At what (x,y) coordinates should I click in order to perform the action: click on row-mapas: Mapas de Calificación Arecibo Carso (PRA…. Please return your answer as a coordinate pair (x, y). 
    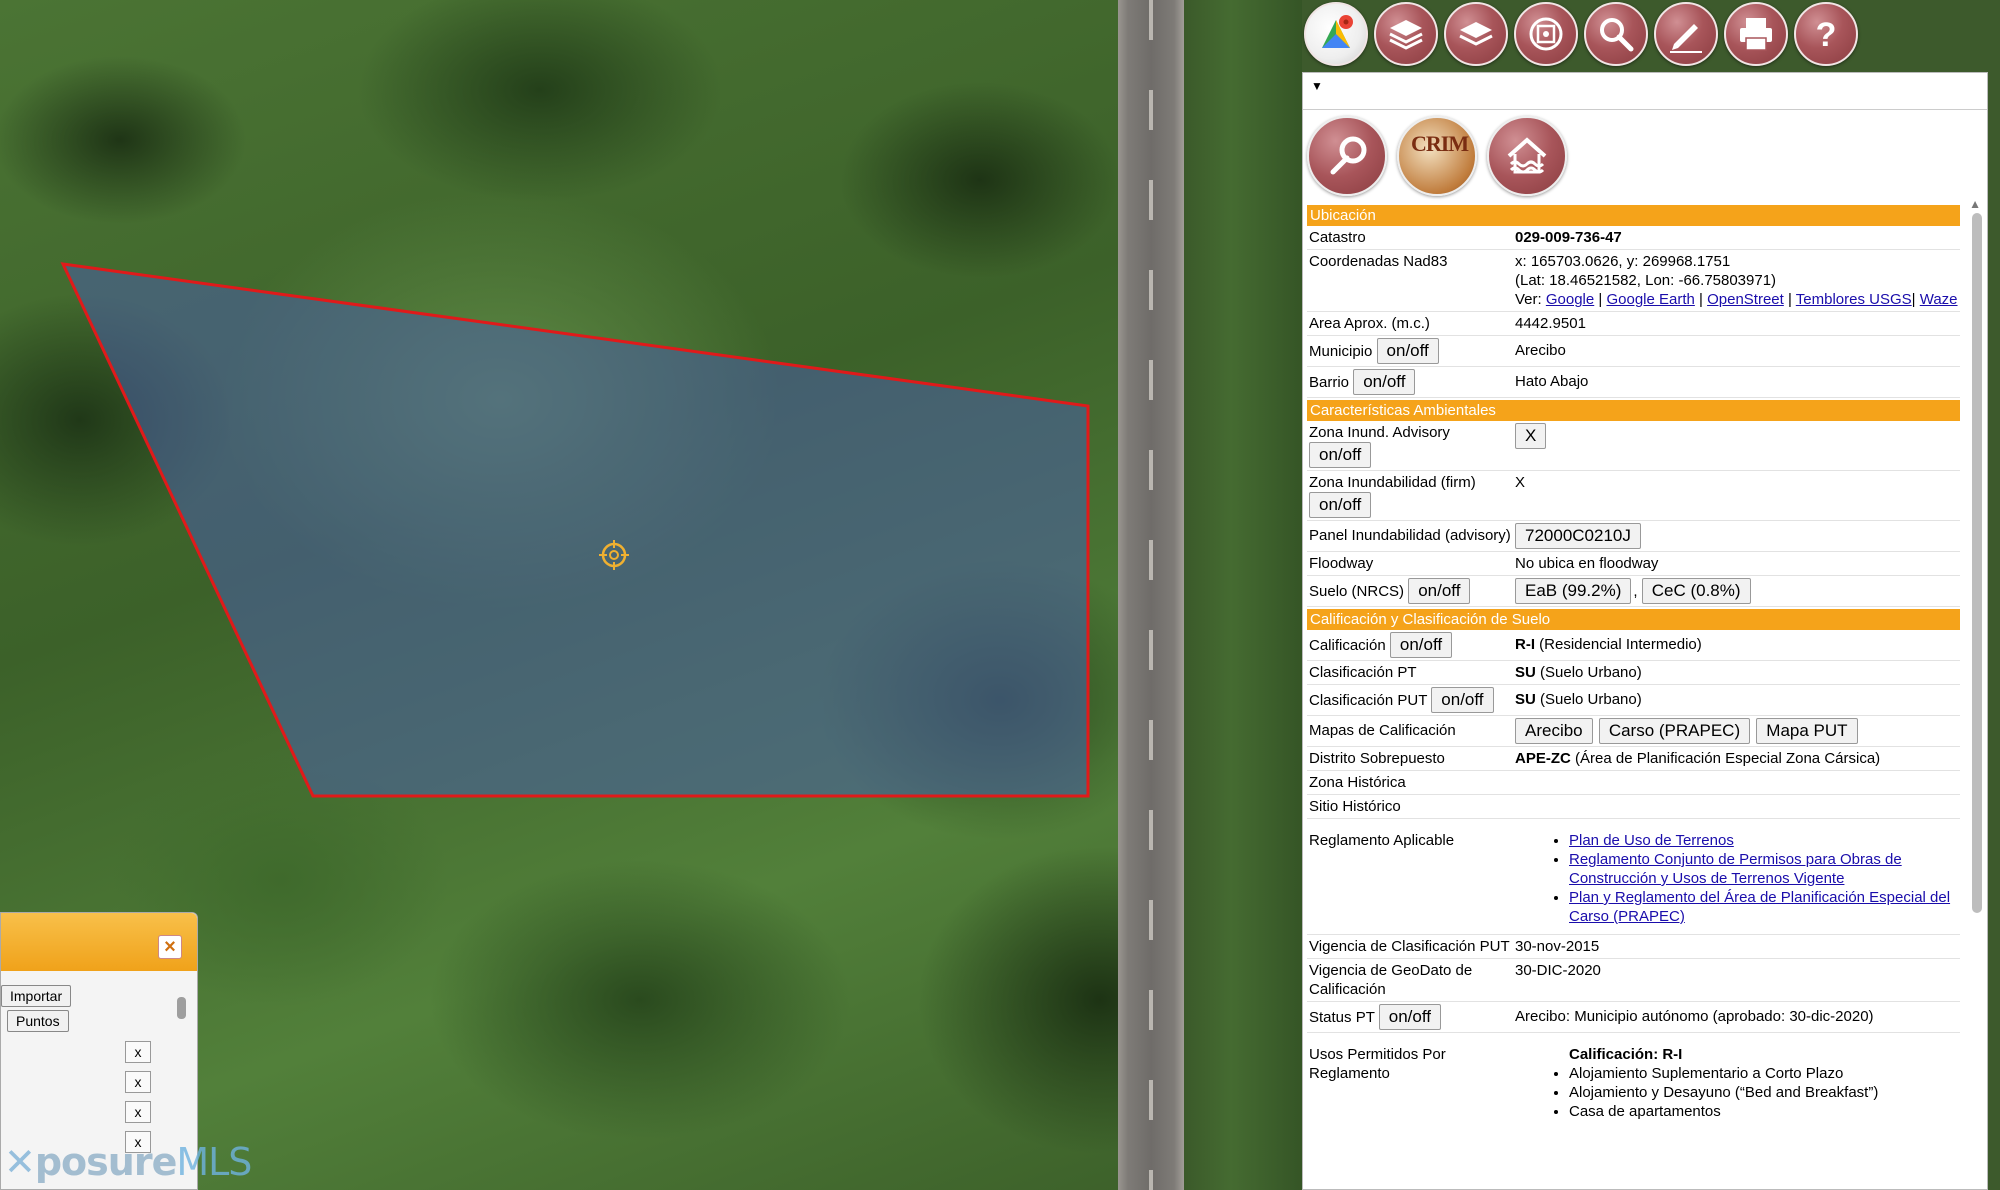
    Looking at the image, I should click on (1633, 731).